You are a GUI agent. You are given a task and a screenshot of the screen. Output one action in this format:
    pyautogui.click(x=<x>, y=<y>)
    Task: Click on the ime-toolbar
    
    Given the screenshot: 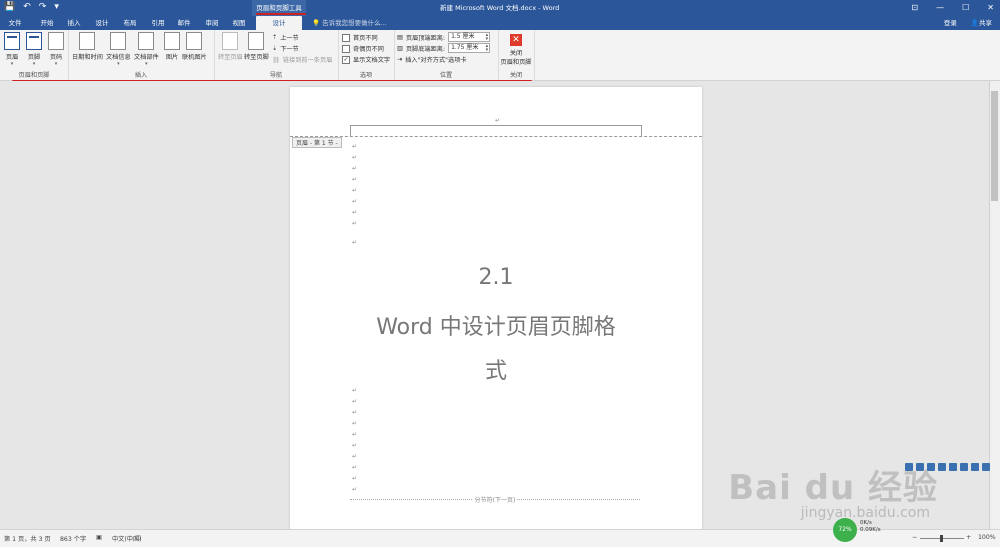 What is the action you would take?
    pyautogui.click(x=947, y=467)
    